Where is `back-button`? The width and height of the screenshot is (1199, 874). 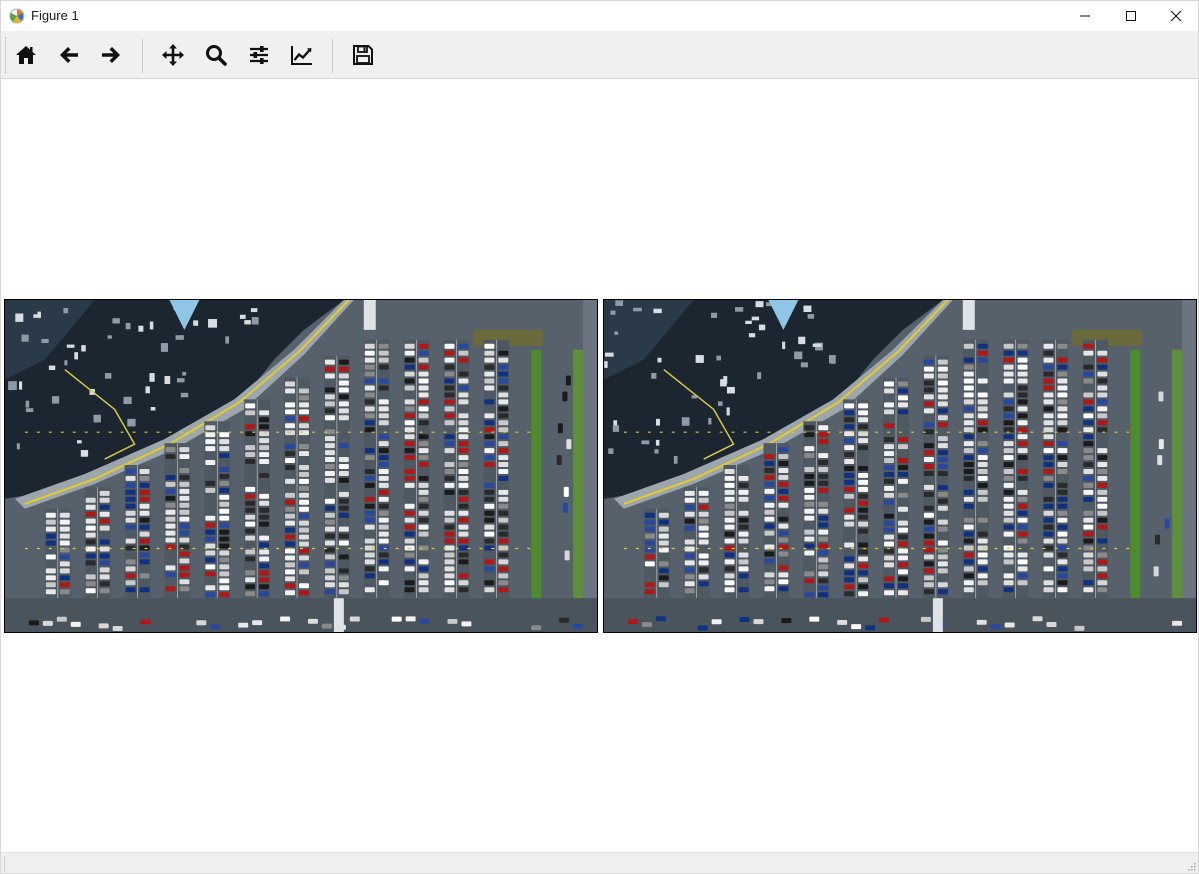 back-button is located at coordinates (69, 55).